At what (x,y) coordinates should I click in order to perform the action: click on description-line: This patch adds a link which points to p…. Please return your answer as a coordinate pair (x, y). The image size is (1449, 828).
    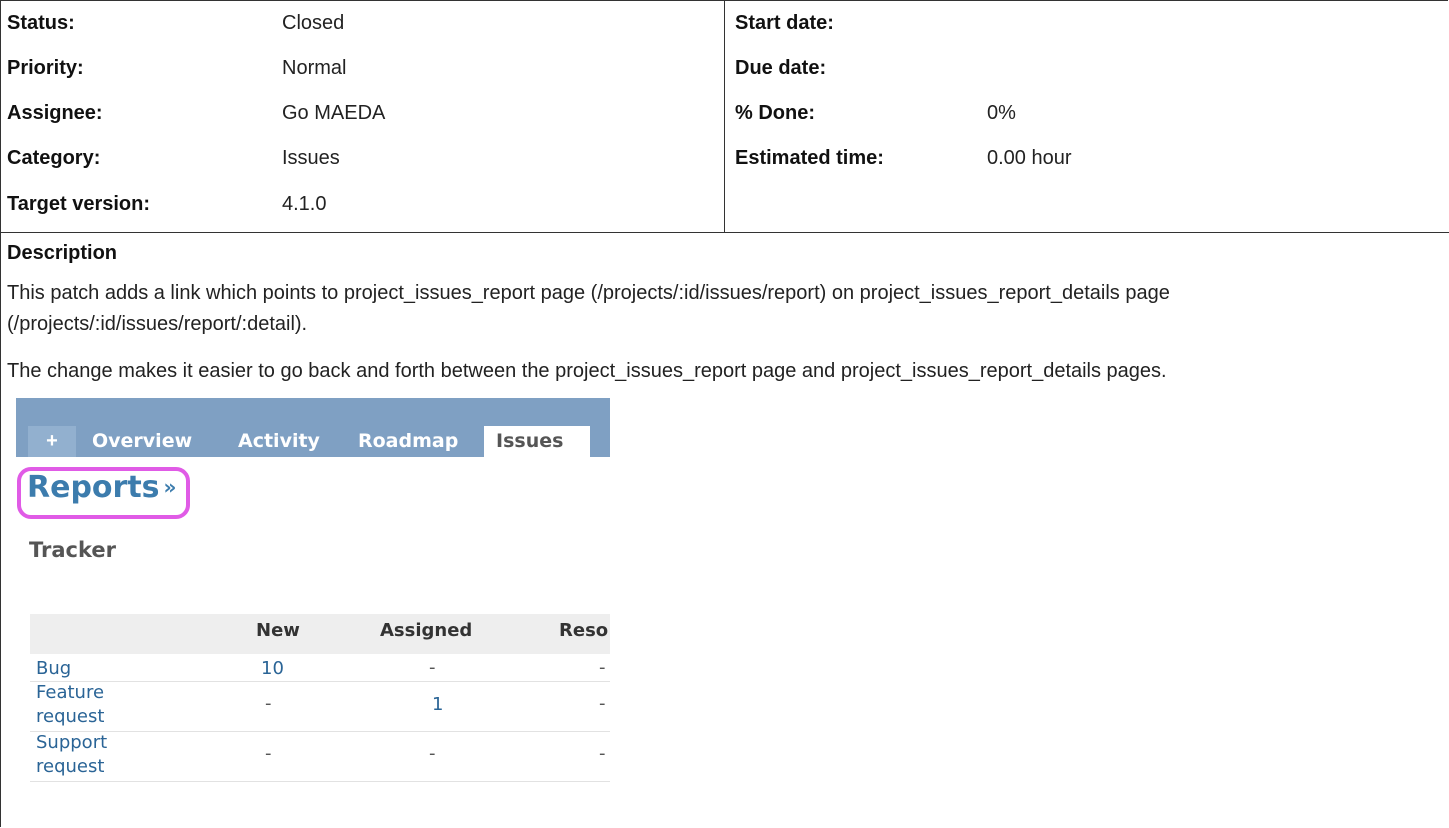
    Looking at the image, I should click on (588, 293).